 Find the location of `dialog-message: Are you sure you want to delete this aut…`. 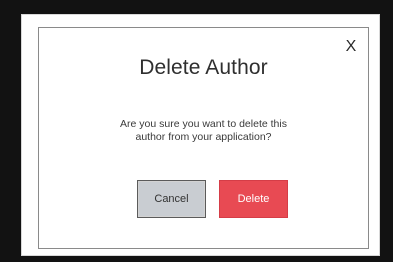

dialog-message: Are you sure you want to delete this aut… is located at coordinates (203, 131).